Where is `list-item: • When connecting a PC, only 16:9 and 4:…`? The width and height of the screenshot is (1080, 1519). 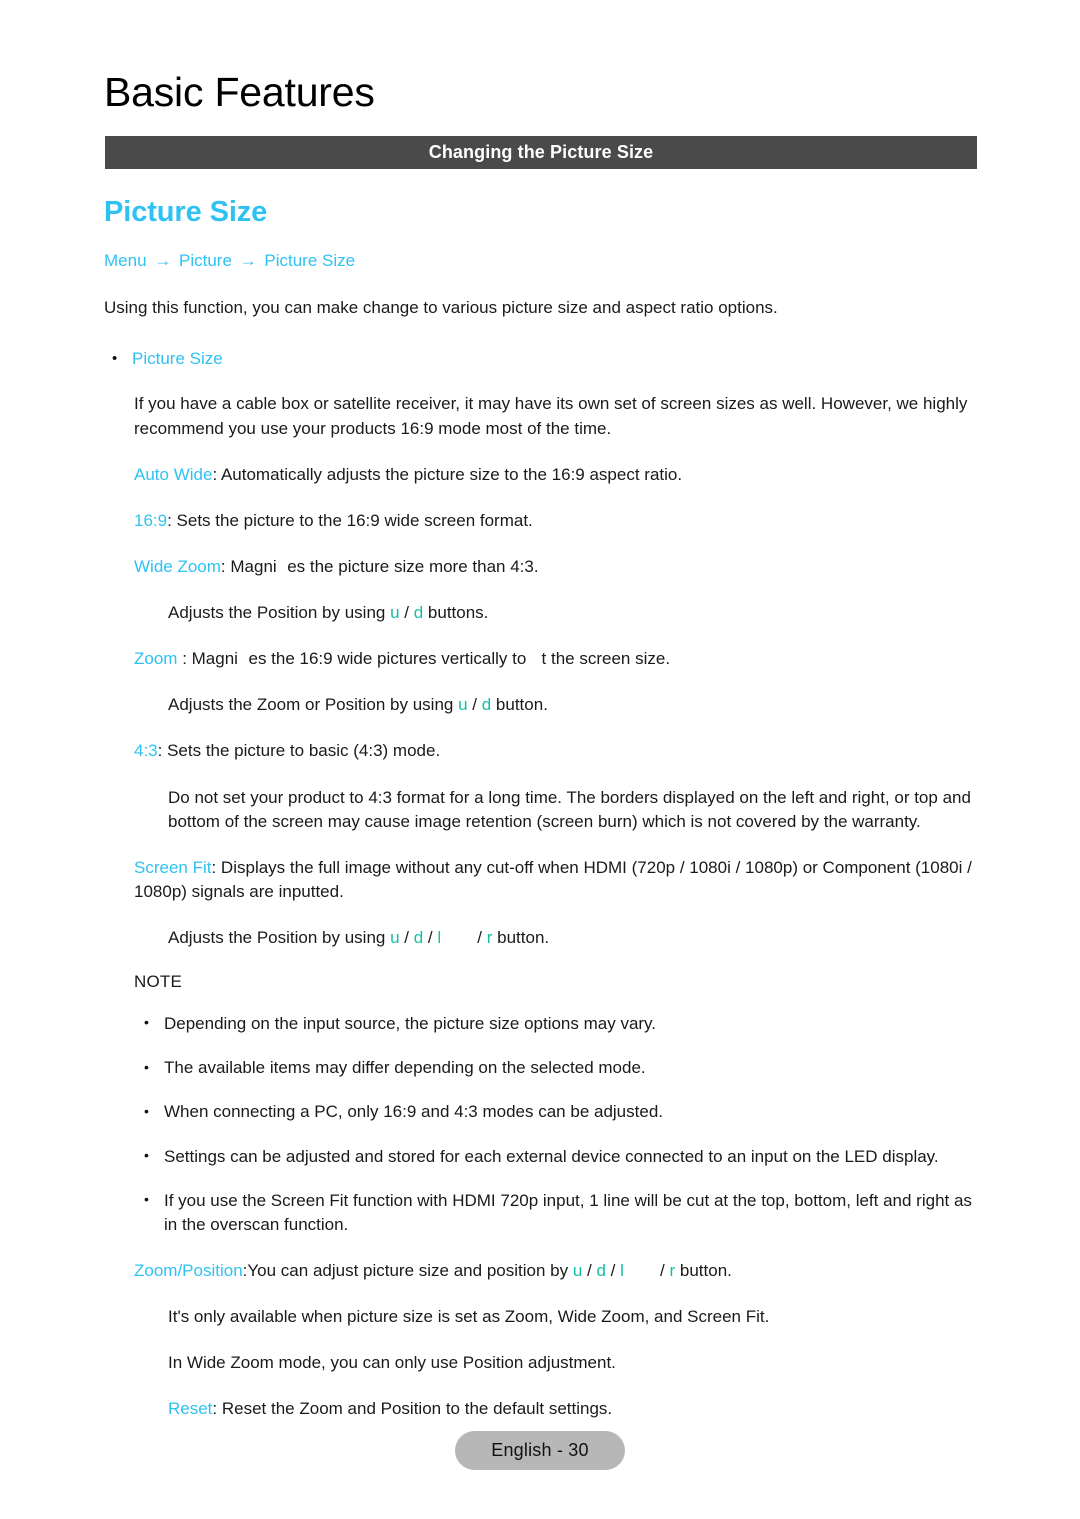 list-item: • When connecting a PC, only 16:9 and 4:… is located at coordinates (544, 1112).